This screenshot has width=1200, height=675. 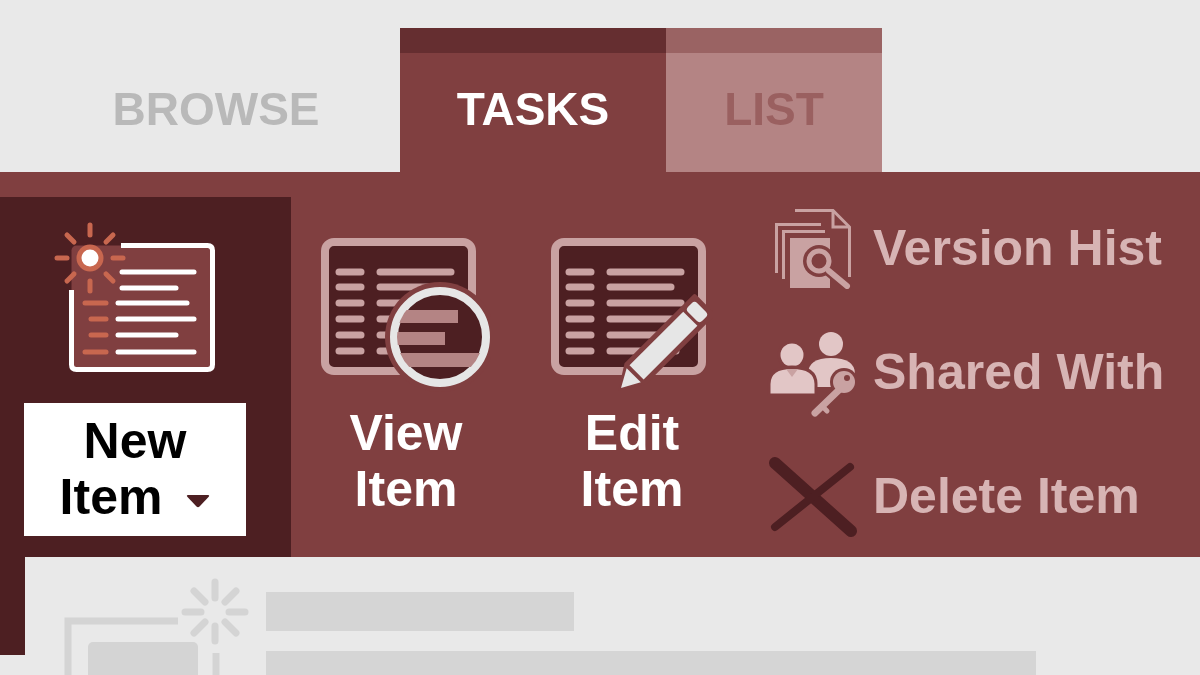 I want to click on cross-icon, so click(x=812, y=496).